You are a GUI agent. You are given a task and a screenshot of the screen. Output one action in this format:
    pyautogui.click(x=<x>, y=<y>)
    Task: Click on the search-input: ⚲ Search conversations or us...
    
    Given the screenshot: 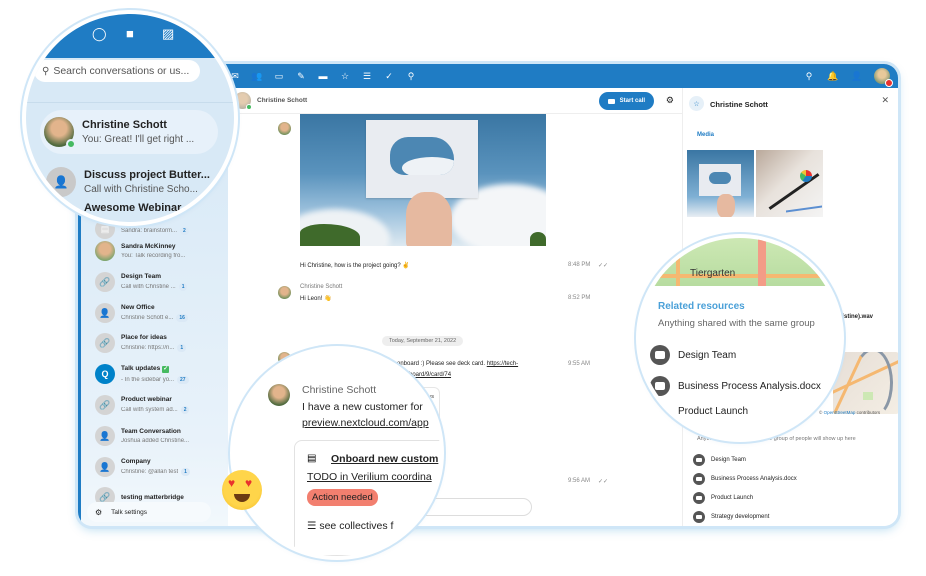 What is the action you would take?
    pyautogui.click(x=117, y=71)
    